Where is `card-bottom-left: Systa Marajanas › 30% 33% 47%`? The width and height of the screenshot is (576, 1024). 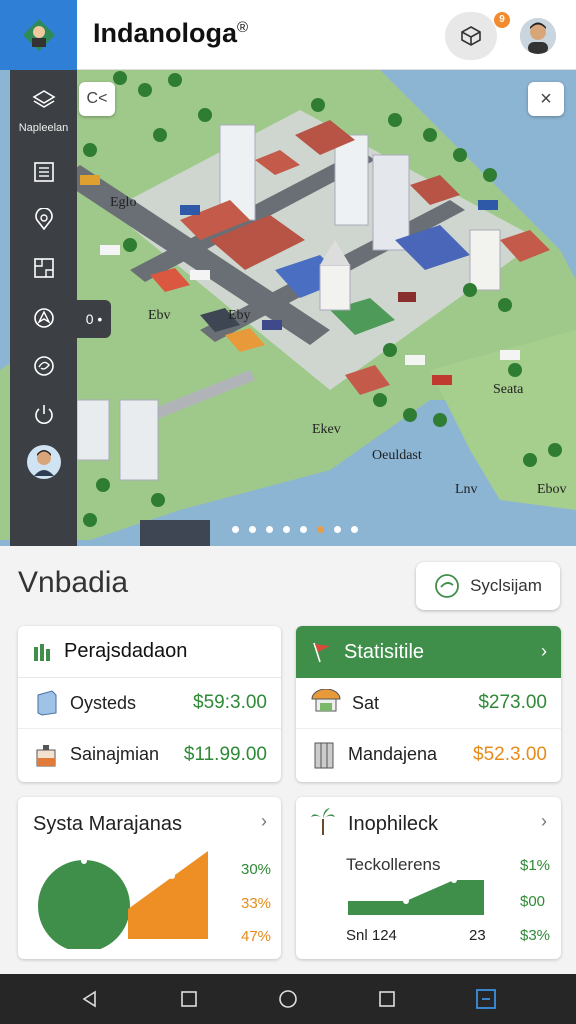
card-bottom-left: Systa Marajanas › 30% 33% 47% is located at coordinates (149, 878).